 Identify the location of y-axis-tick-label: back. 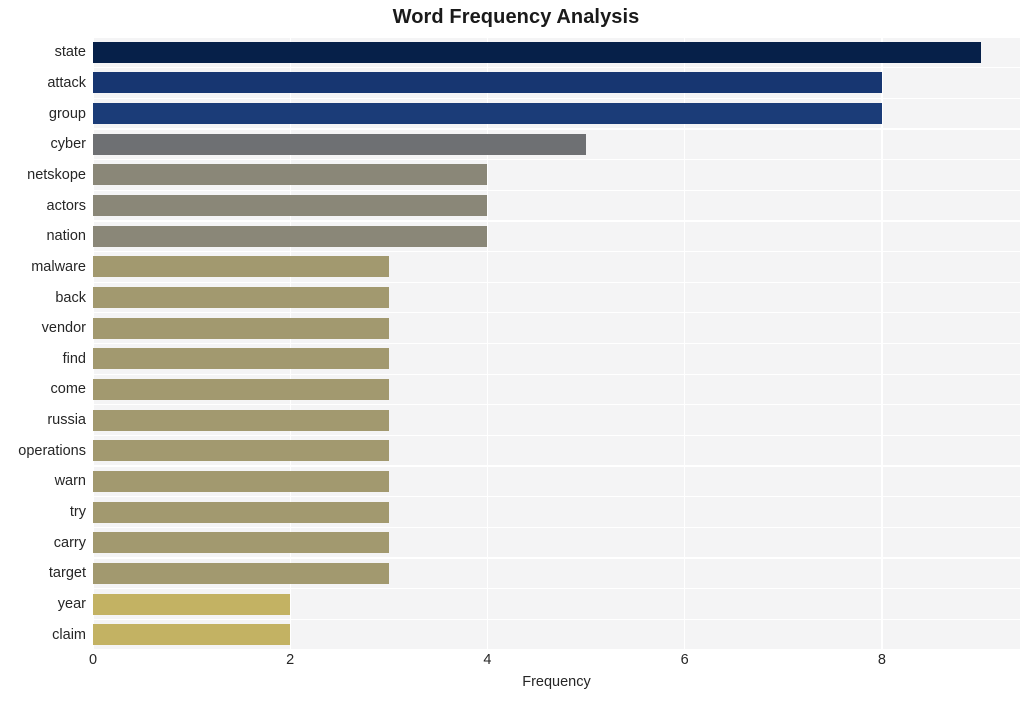
(70, 297).